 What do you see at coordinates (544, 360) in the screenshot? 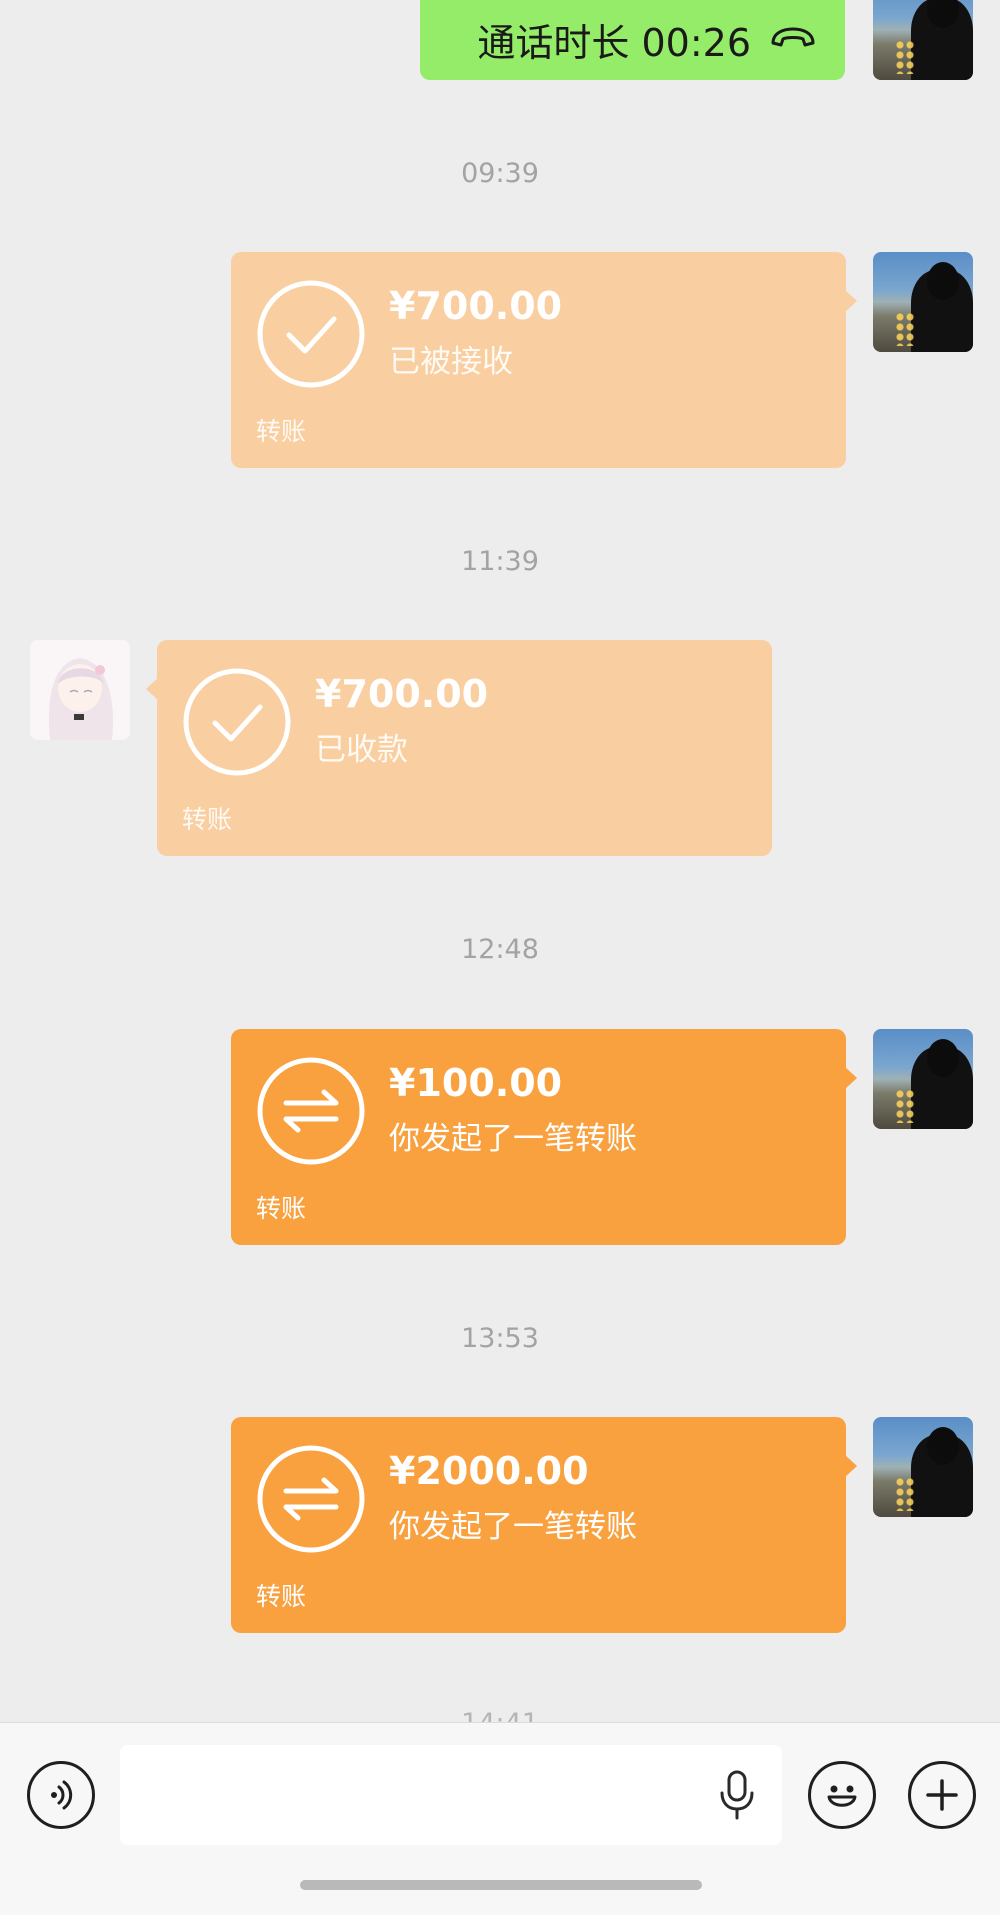
I see `transfer-card: ¥700.00 已被接收 转账` at bounding box center [544, 360].